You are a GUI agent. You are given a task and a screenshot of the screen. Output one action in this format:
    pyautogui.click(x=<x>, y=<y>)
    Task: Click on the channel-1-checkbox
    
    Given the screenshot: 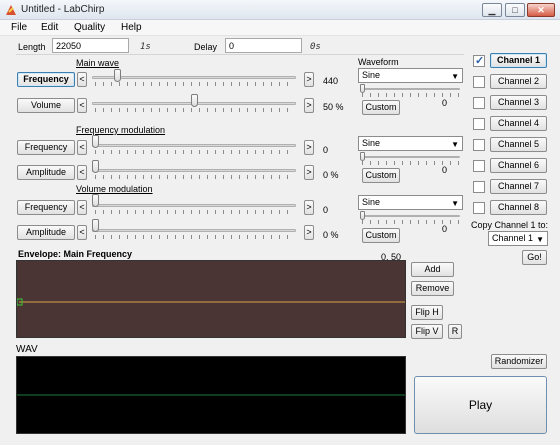 What is the action you would take?
    pyautogui.click(x=479, y=60)
    